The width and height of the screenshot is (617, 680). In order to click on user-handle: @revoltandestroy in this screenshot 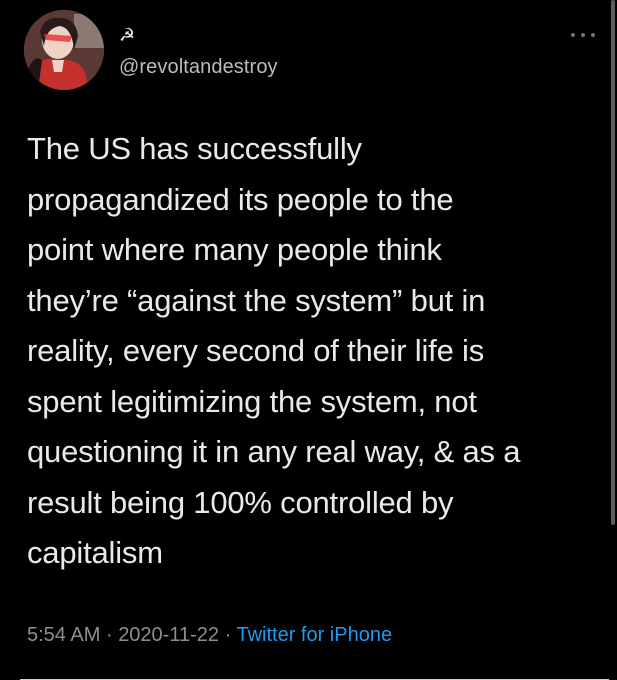, I will do `click(198, 67)`.